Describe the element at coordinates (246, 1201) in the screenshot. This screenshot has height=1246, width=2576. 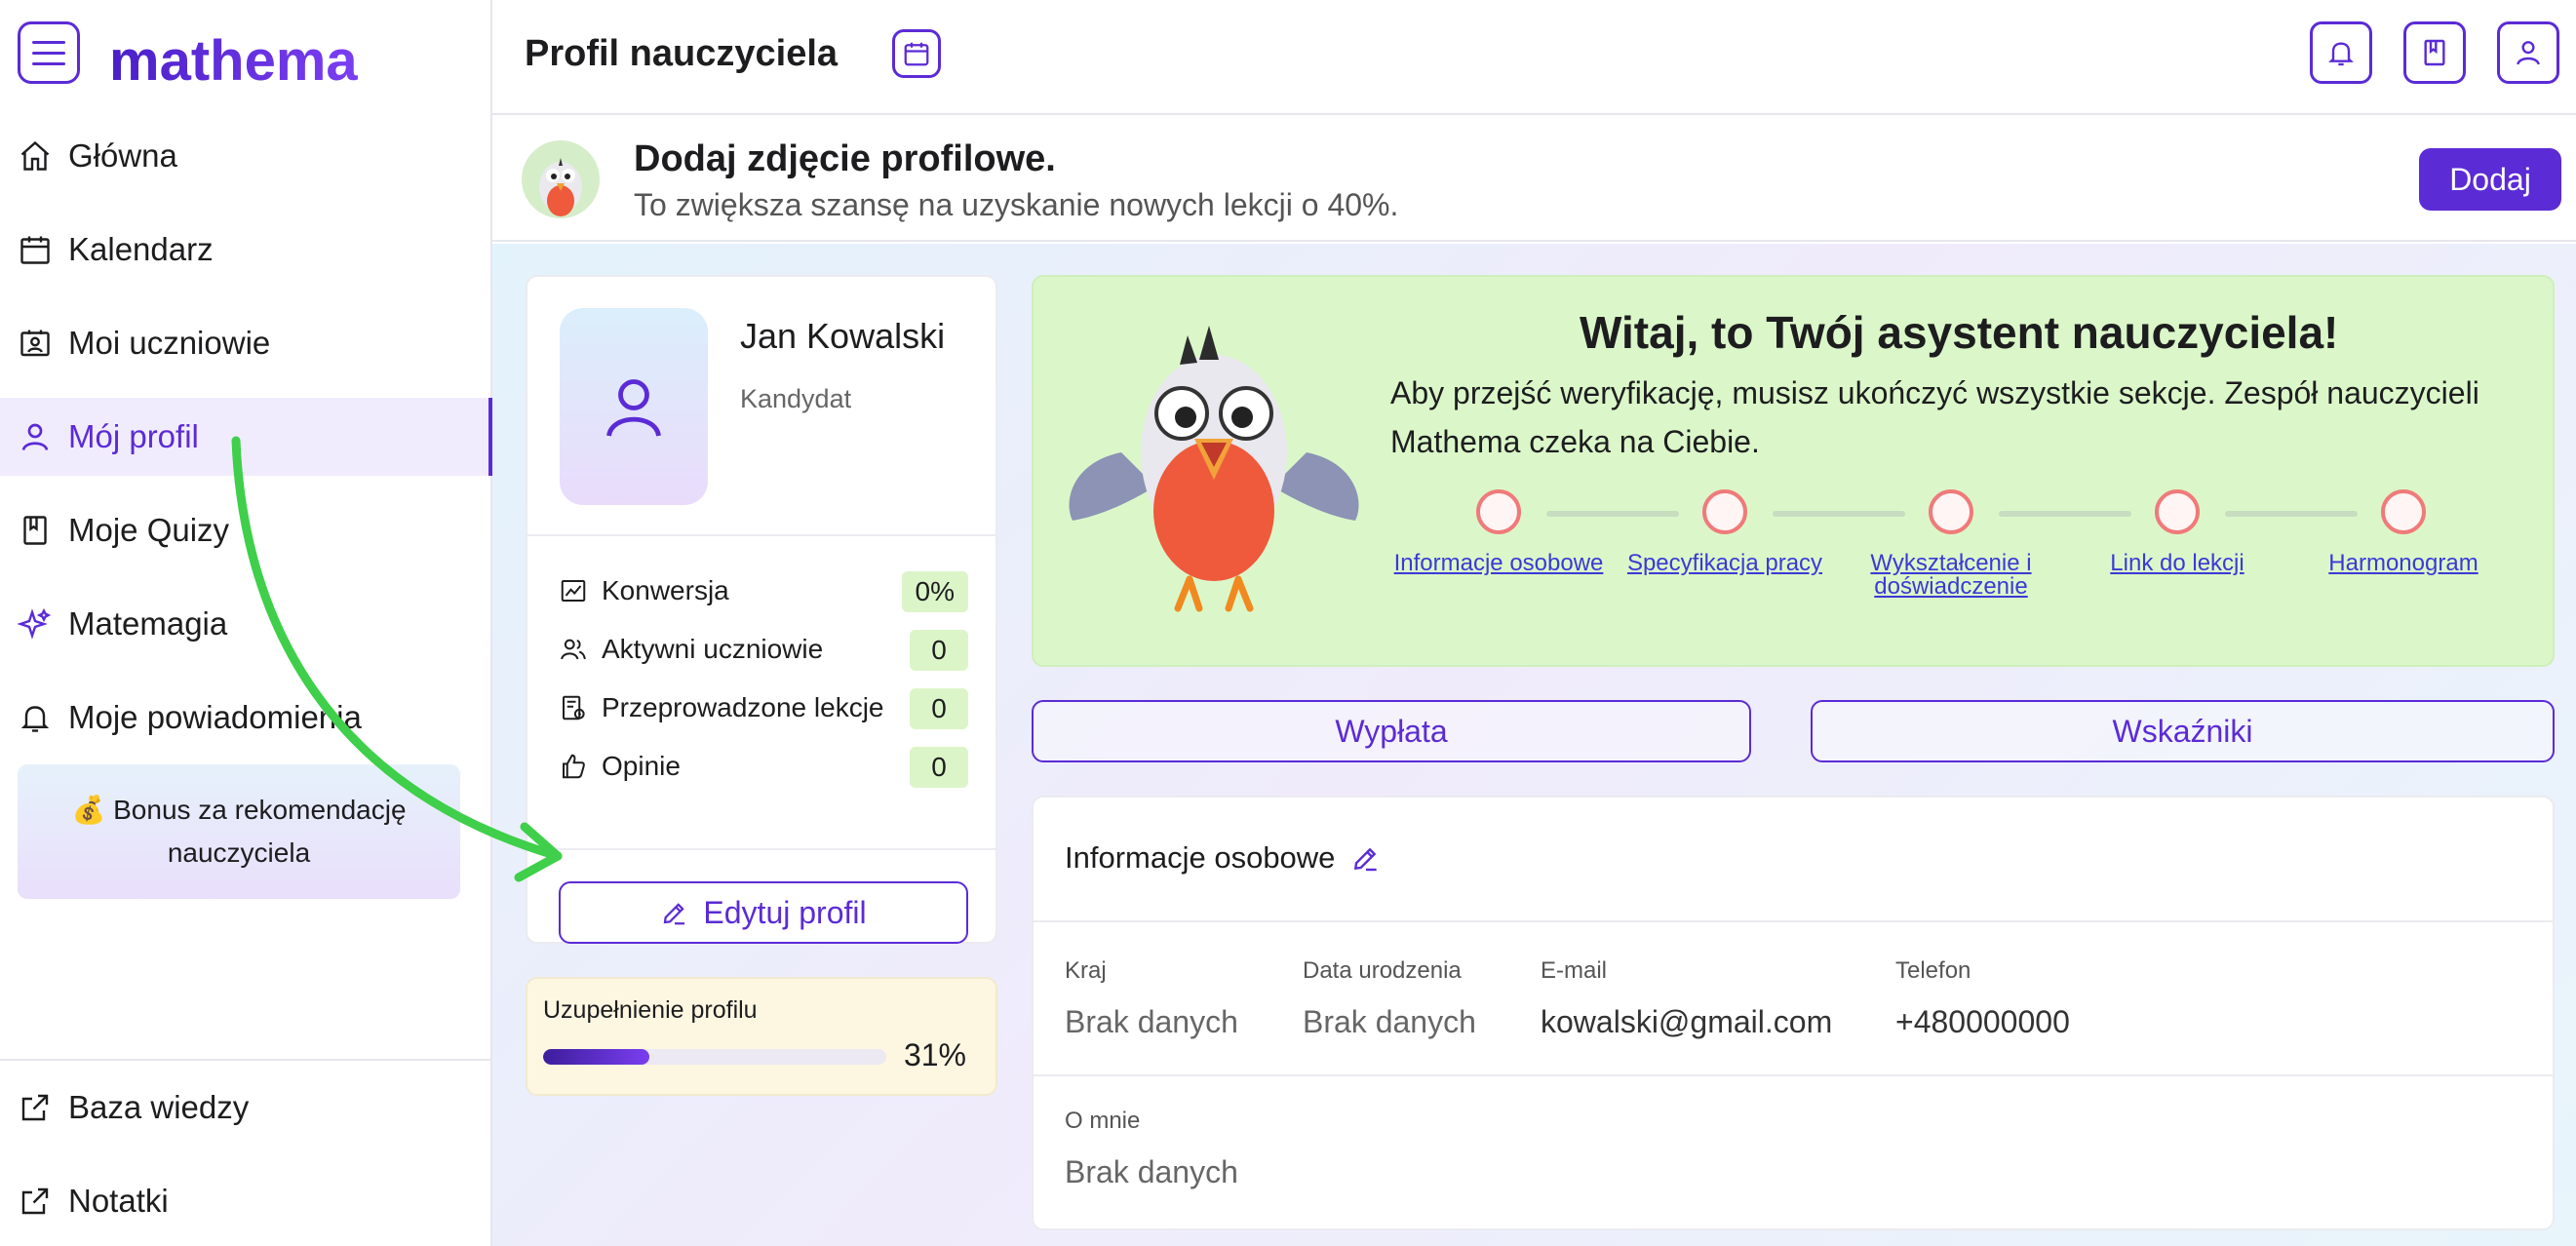
I see `sidebar-item-notes: Notatki` at that location.